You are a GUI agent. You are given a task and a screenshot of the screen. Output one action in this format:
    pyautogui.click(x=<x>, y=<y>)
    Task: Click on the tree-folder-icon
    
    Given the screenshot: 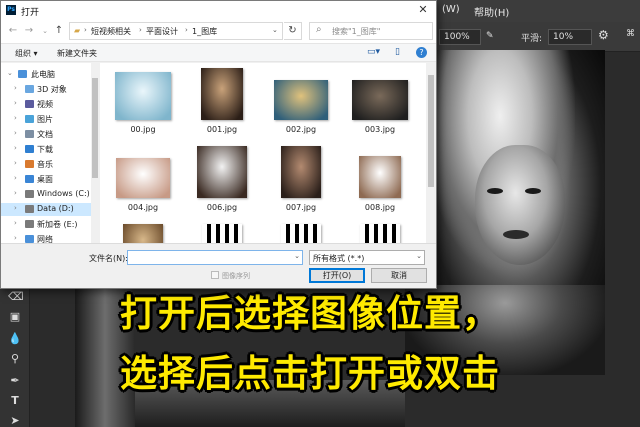 What is the action you would take?
    pyautogui.click(x=29, y=194)
    